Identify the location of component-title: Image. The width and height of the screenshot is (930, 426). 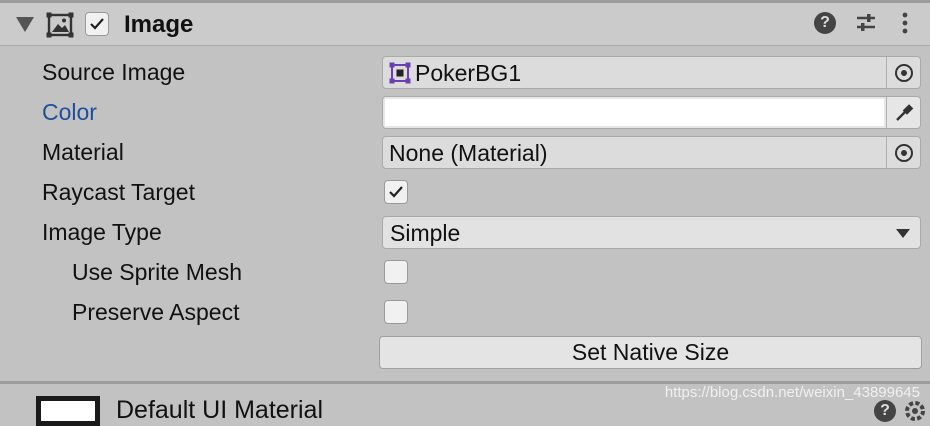
(159, 24).